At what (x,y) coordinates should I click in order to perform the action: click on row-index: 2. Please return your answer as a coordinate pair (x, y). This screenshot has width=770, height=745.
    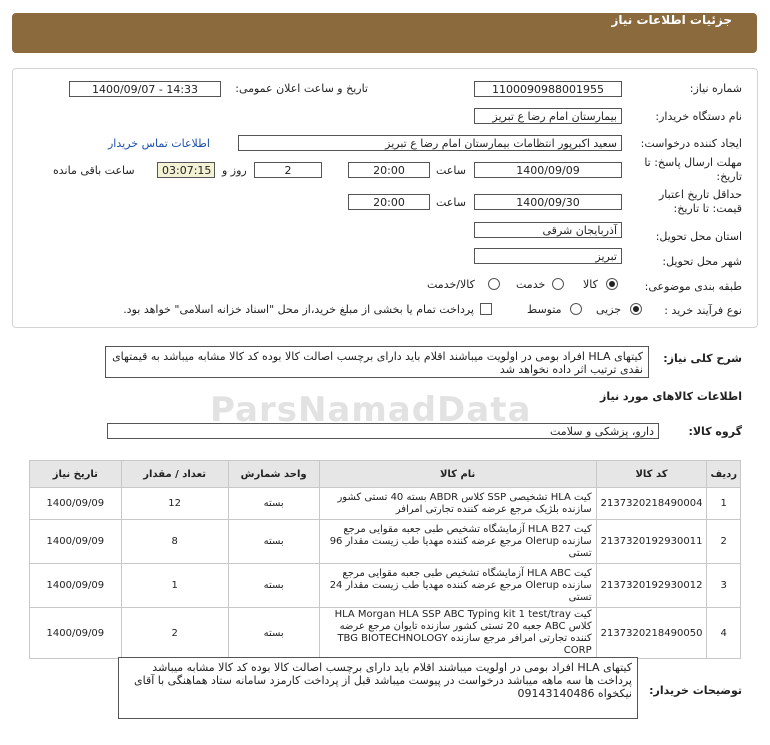
    Looking at the image, I should click on (723, 541).